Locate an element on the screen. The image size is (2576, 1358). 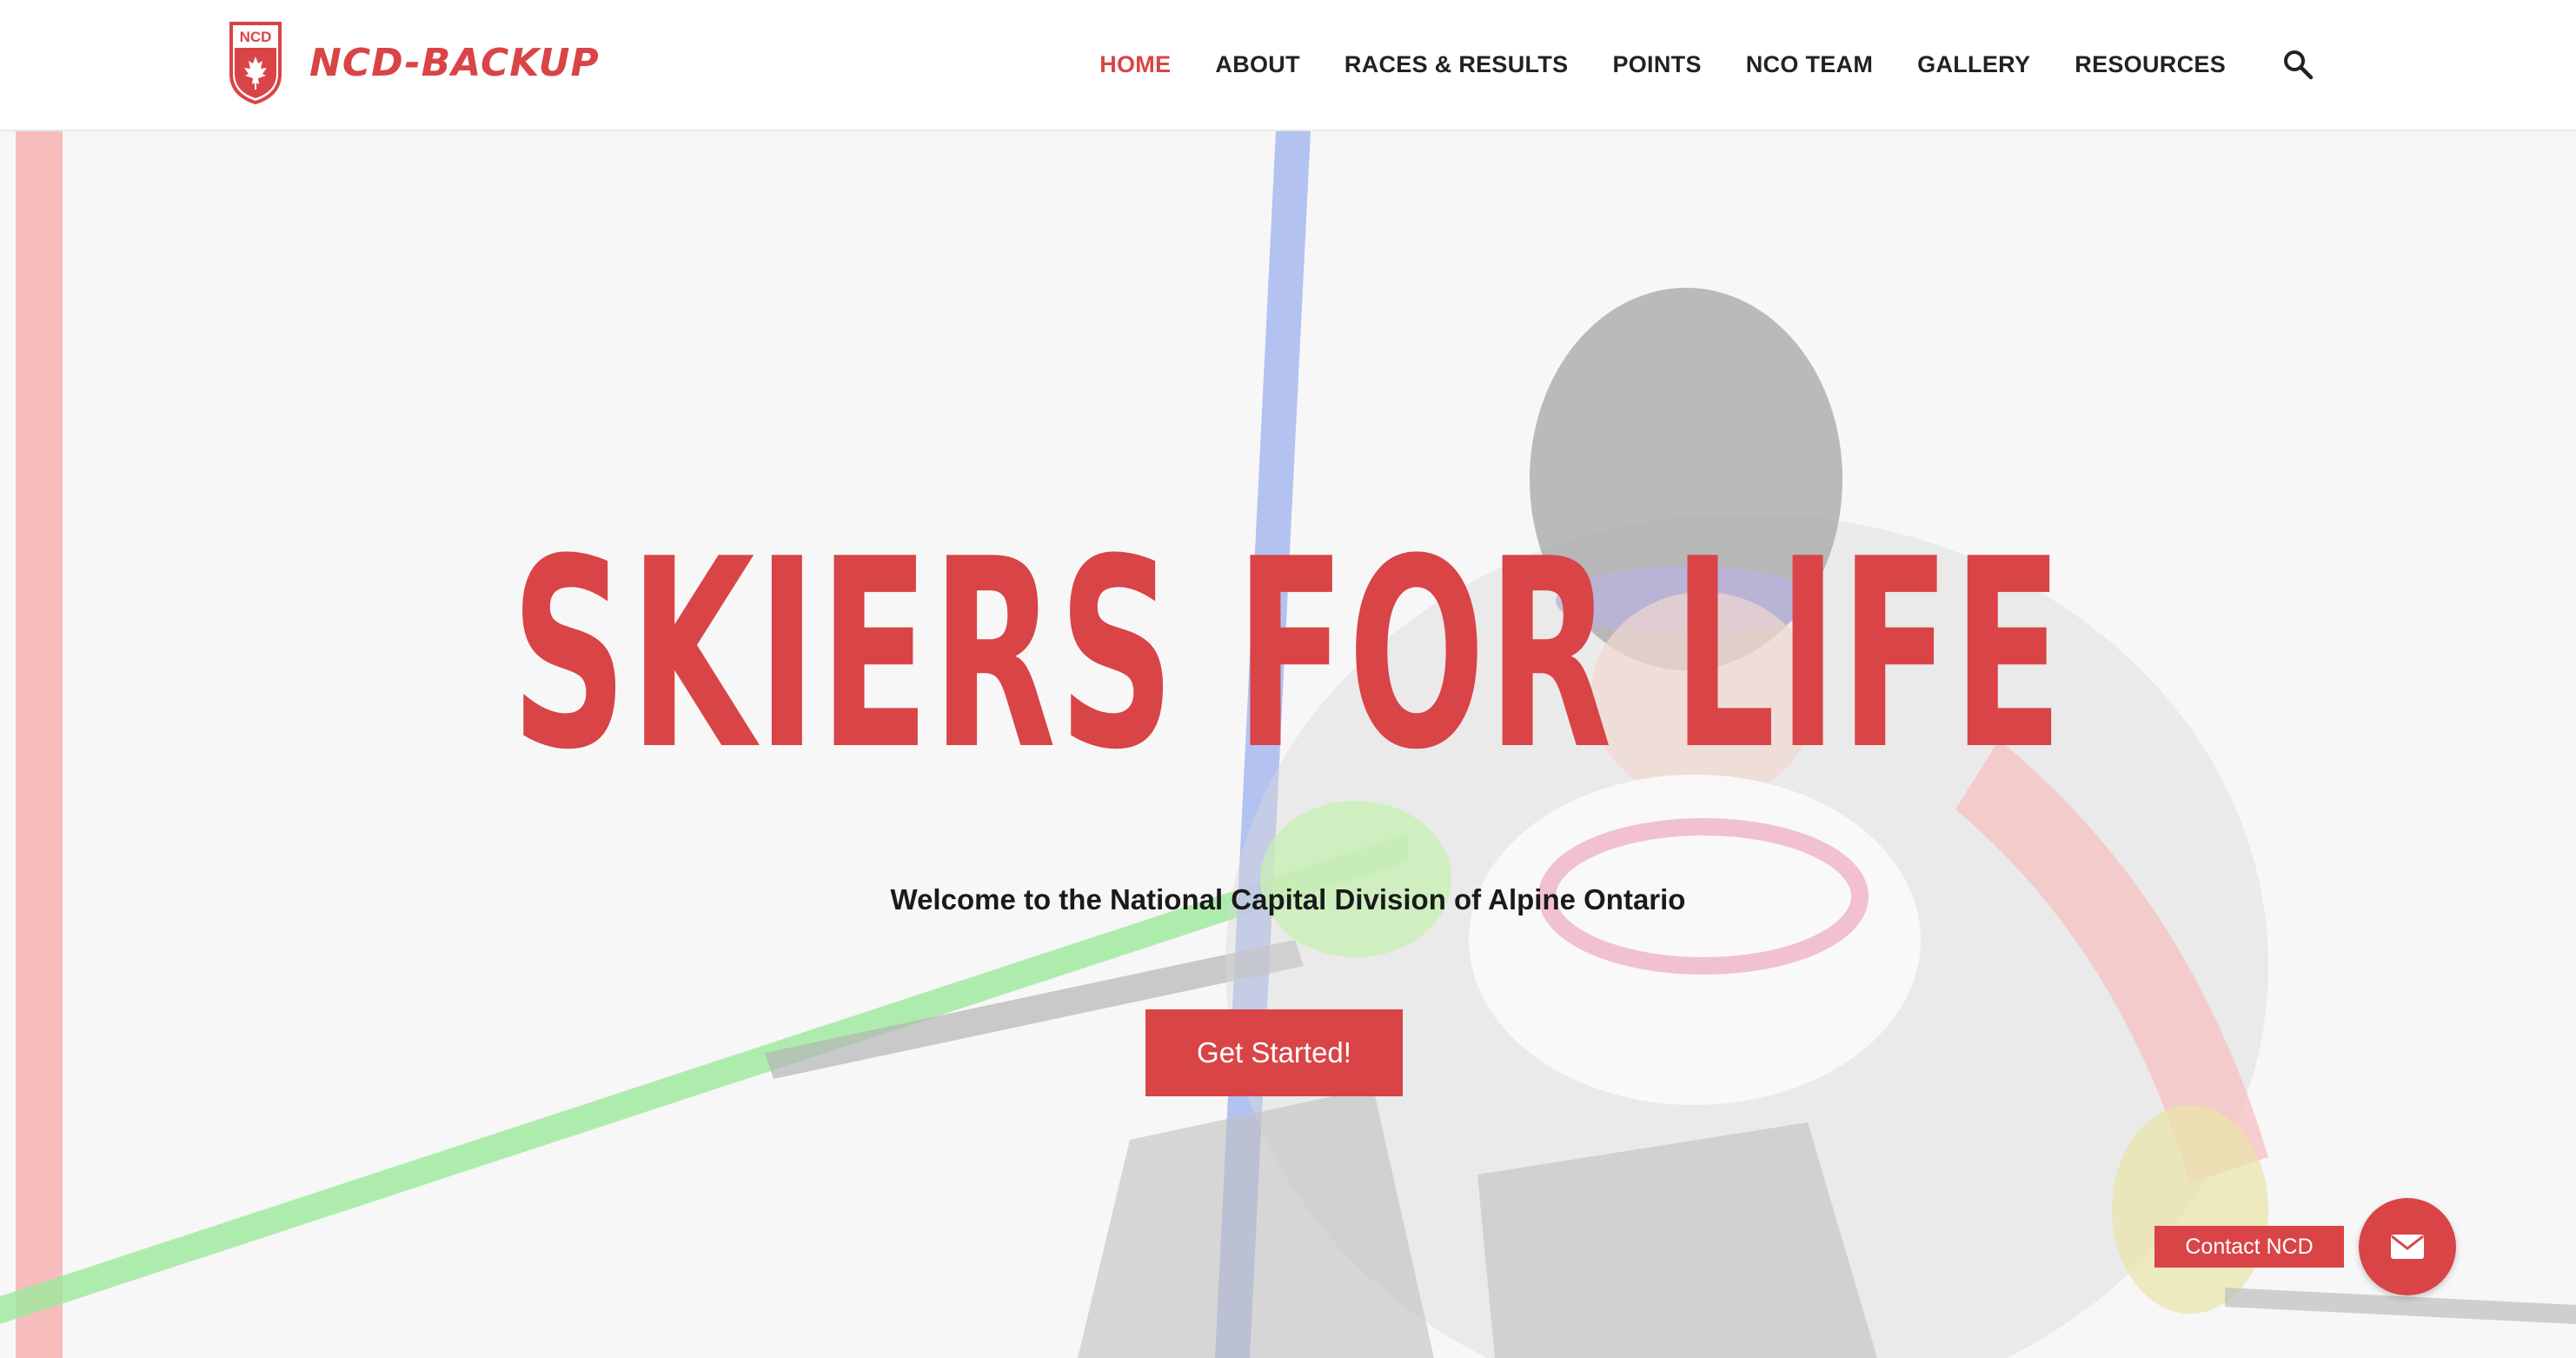
logo-badge-text: NCD is located at coordinates (256, 37).